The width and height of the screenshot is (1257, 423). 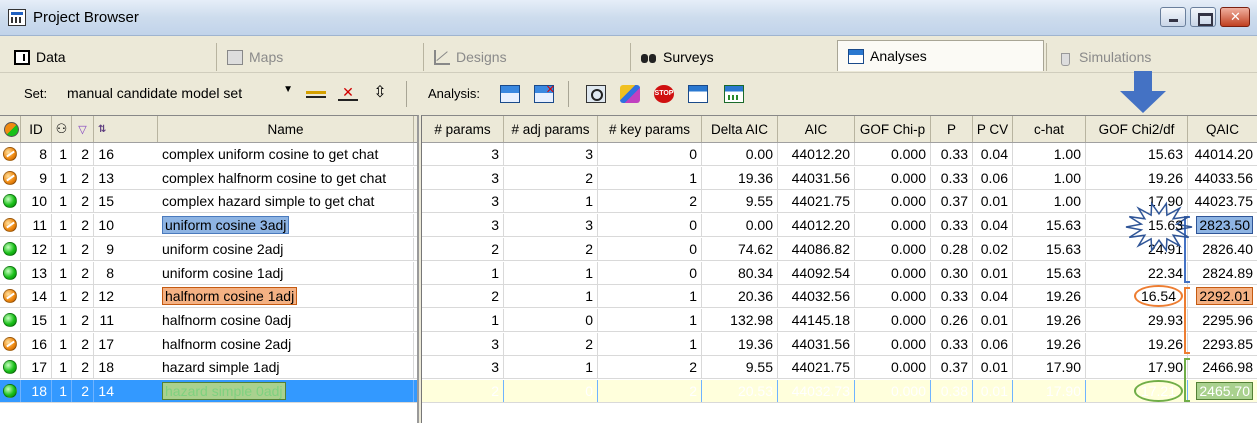 What do you see at coordinates (463, 272) in the screenshot?
I see `params-cell: 1` at bounding box center [463, 272].